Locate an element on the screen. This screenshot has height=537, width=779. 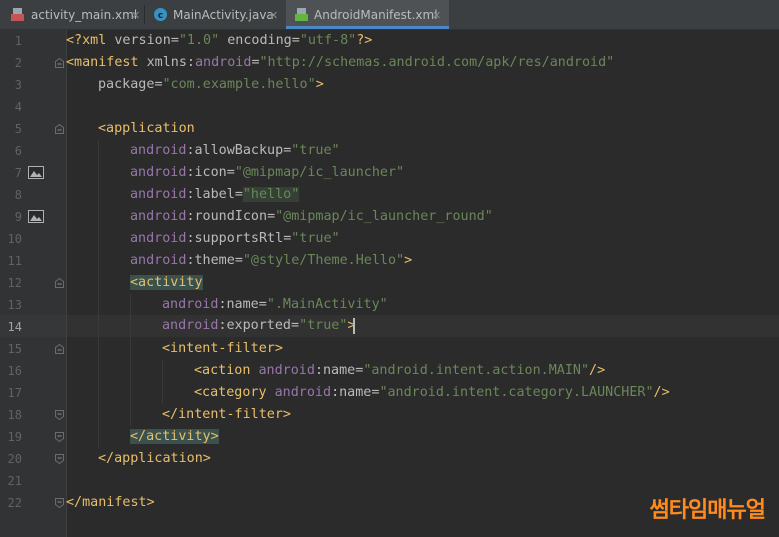
tag-close-highlighted: </activity> is located at coordinates (174, 436).